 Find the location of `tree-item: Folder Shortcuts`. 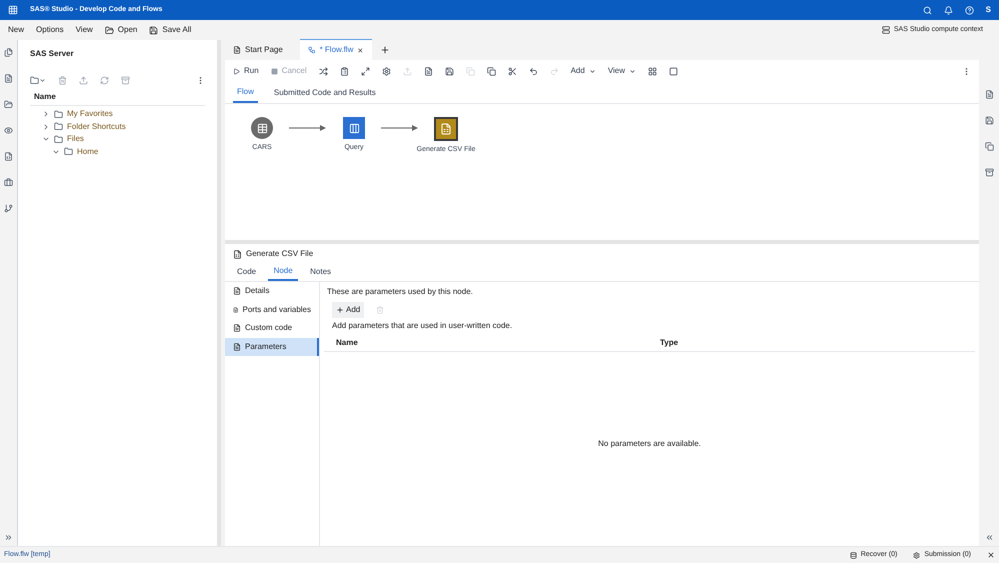

tree-item: Folder Shortcuts is located at coordinates (96, 126).